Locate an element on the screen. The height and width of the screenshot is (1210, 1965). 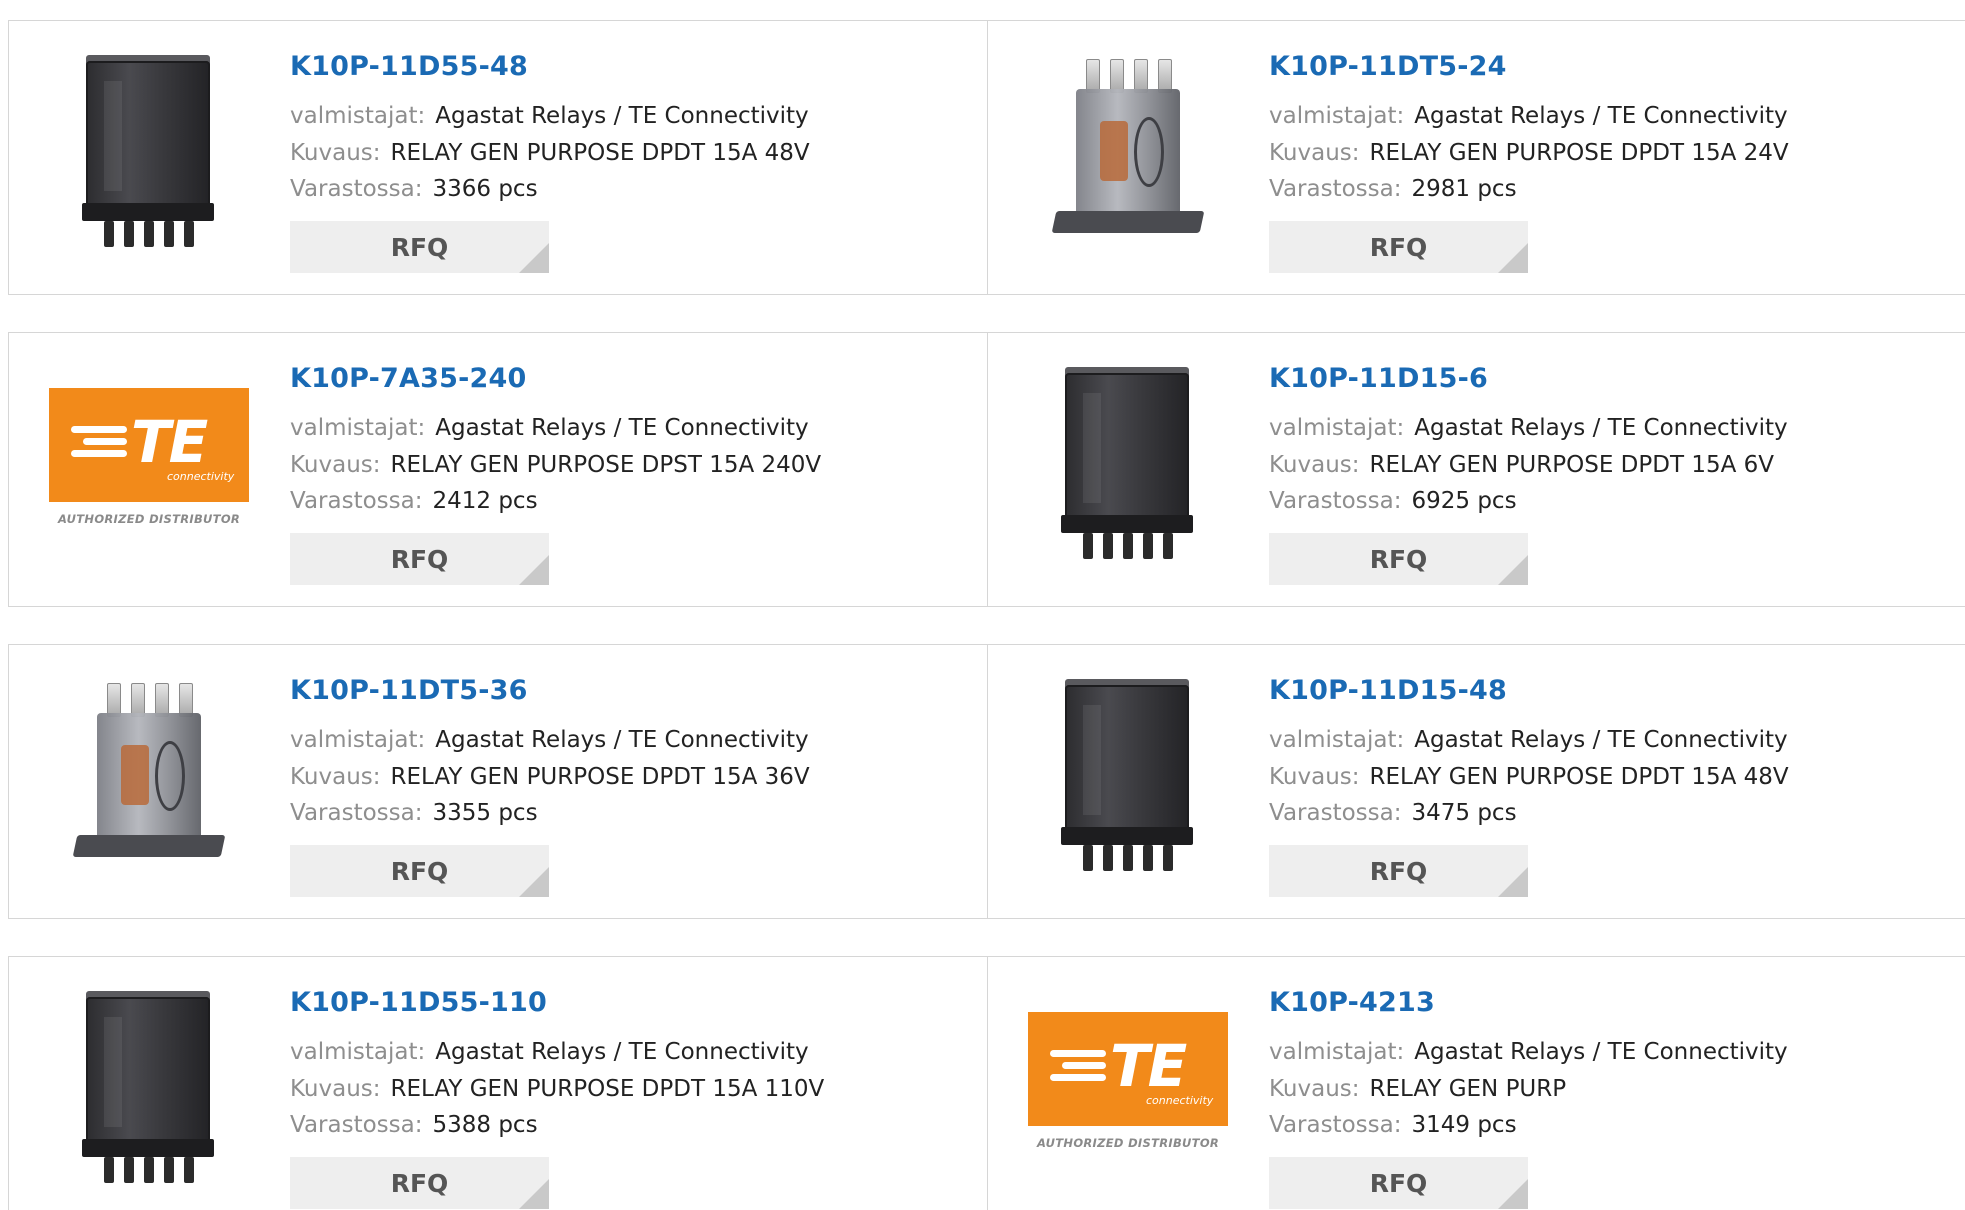
description-row: Kuvaus: RELAY GEN PURPOSE DPDT 15A 36V is located at coordinates (550, 777).